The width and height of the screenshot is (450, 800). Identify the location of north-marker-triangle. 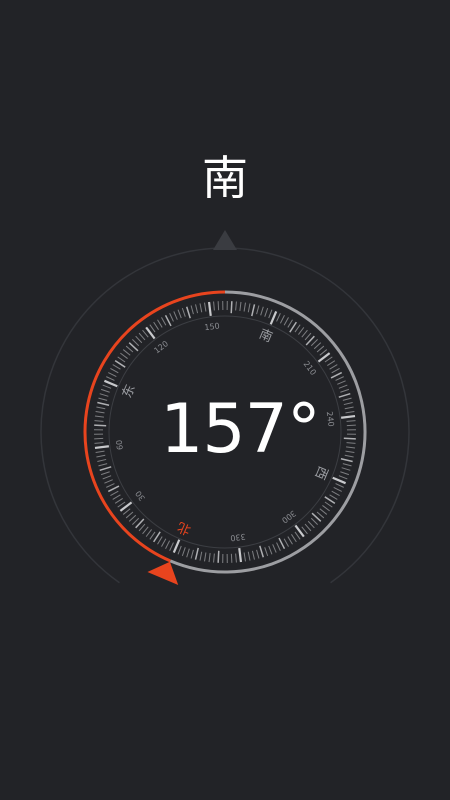
(163, 573).